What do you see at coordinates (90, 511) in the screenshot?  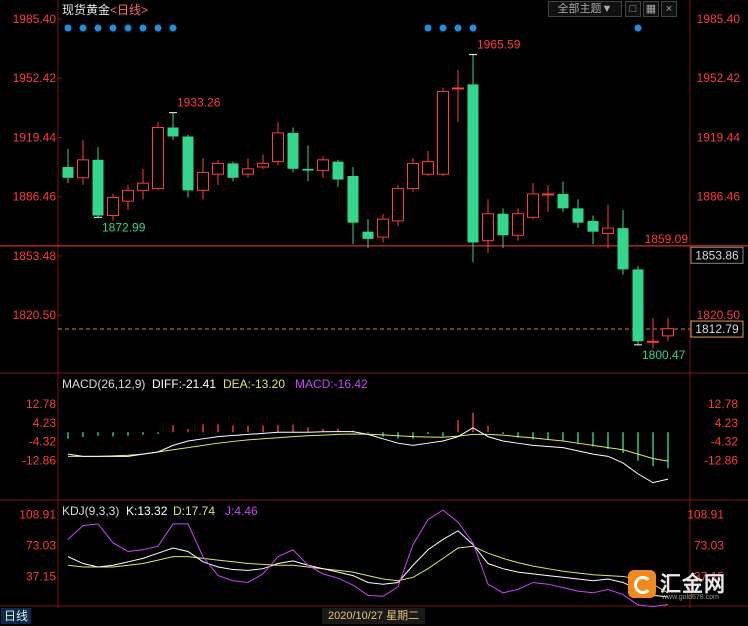 I see `kdj-title: KDJ(9,3,3)` at bounding box center [90, 511].